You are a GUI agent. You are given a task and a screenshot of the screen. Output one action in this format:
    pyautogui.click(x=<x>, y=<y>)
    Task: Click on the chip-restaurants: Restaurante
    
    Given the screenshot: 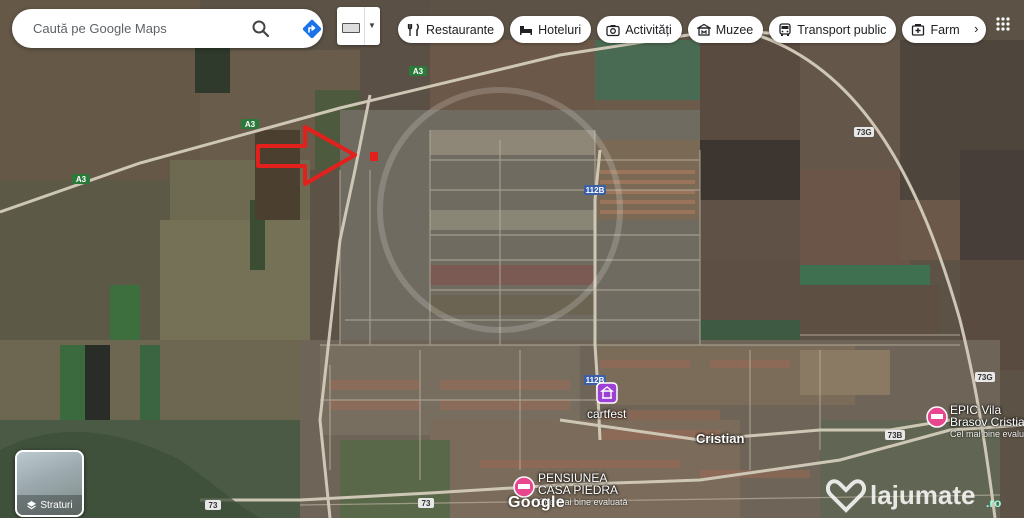 What is the action you would take?
    pyautogui.click(x=451, y=29)
    